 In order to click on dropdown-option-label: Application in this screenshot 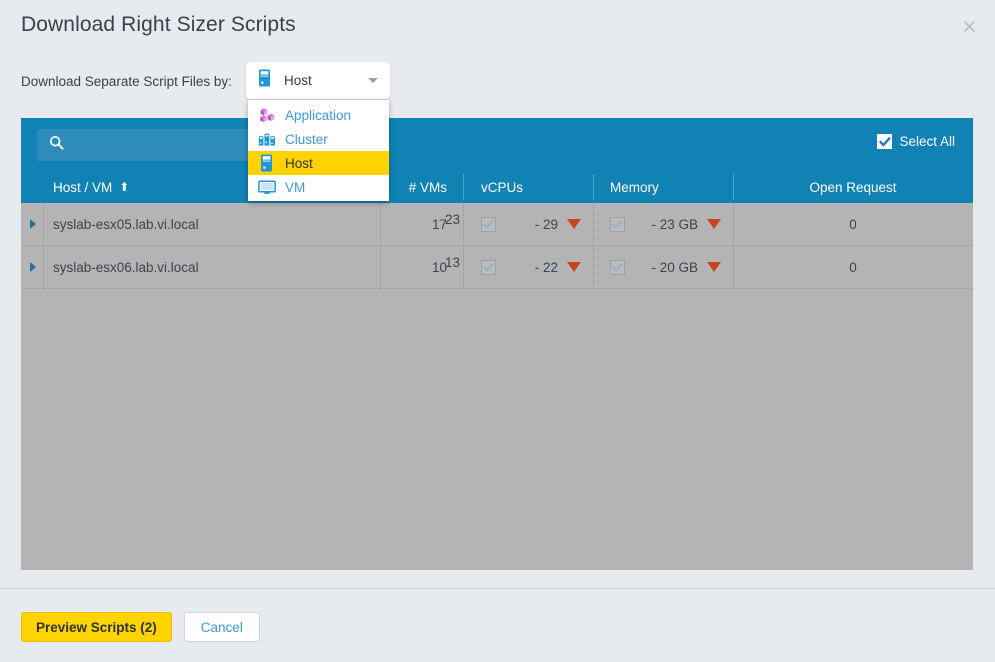, I will do `click(318, 115)`.